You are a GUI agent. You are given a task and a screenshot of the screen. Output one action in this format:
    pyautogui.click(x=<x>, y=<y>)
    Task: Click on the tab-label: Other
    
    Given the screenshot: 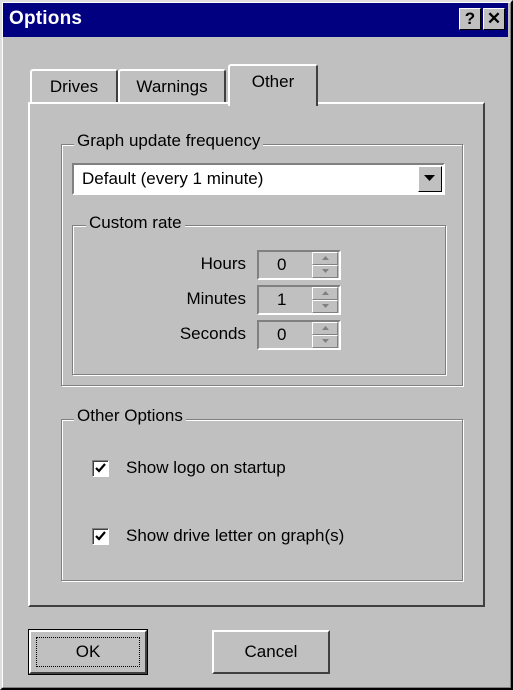 What is the action you would take?
    pyautogui.click(x=273, y=81)
    